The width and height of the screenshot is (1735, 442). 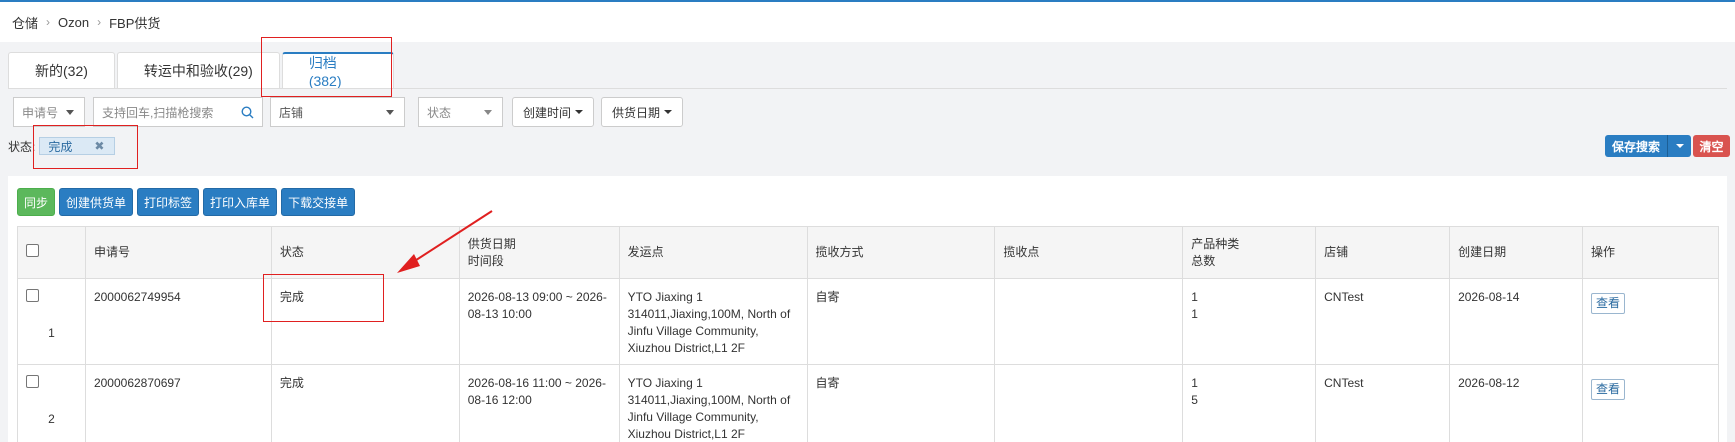 I want to click on tab-in-transit: 转运中和验收(29), so click(x=198, y=70).